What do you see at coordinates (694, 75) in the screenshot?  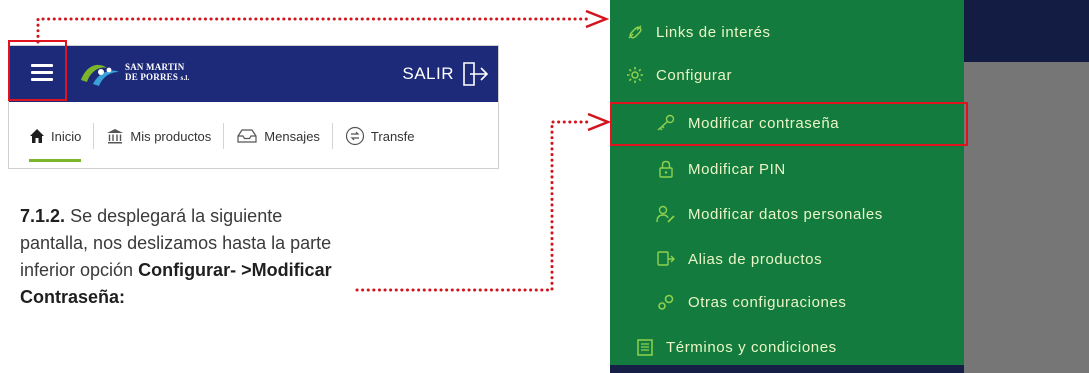 I see `menu-item-label: Configurar` at bounding box center [694, 75].